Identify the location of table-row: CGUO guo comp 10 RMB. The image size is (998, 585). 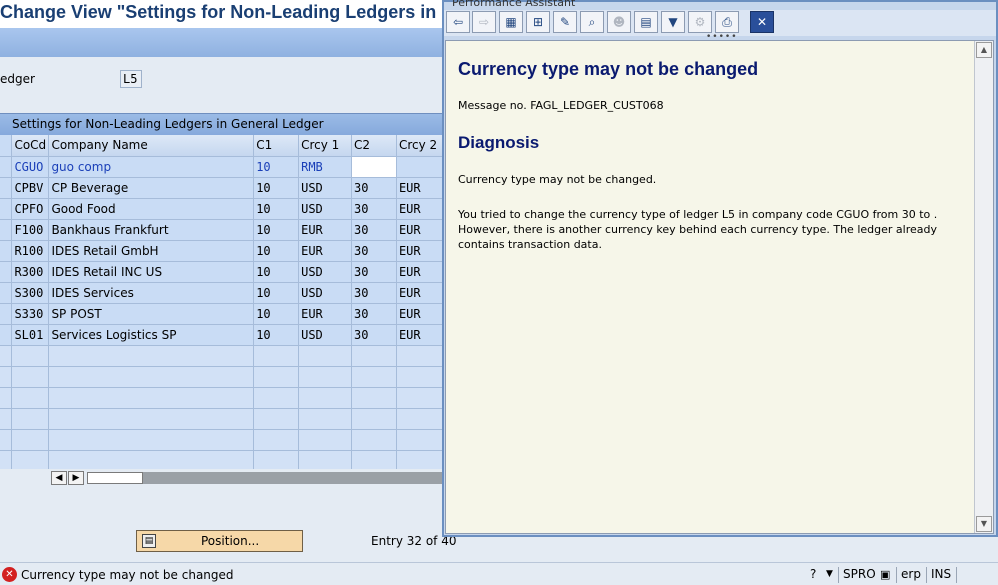
(222, 167).